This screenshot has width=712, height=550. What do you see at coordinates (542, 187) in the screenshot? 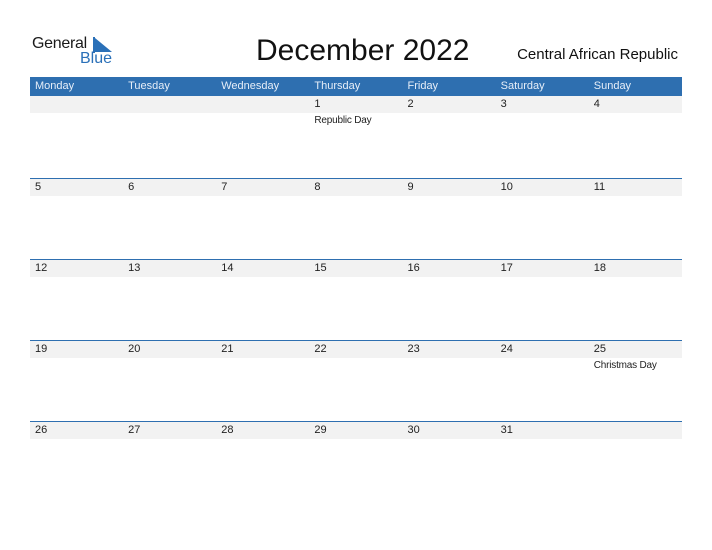
I see `day-number: 10` at bounding box center [542, 187].